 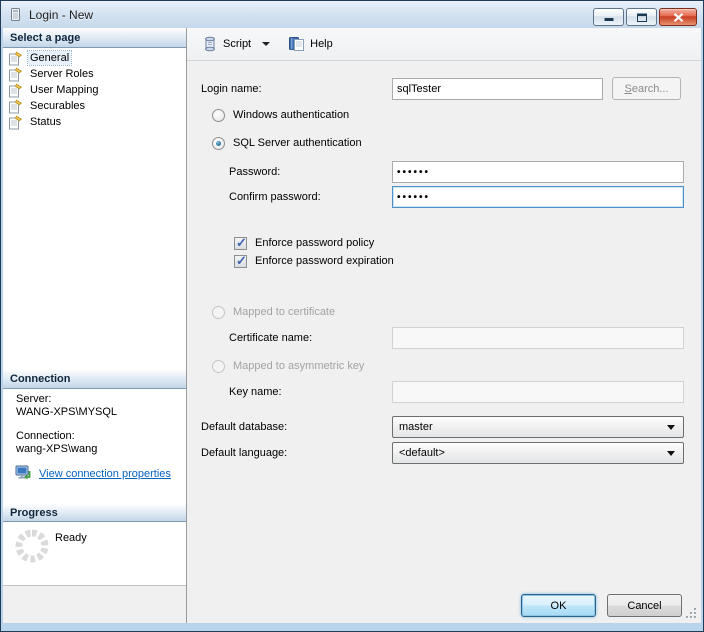 What do you see at coordinates (94, 513) in the screenshot?
I see `progress-header: Progress` at bounding box center [94, 513].